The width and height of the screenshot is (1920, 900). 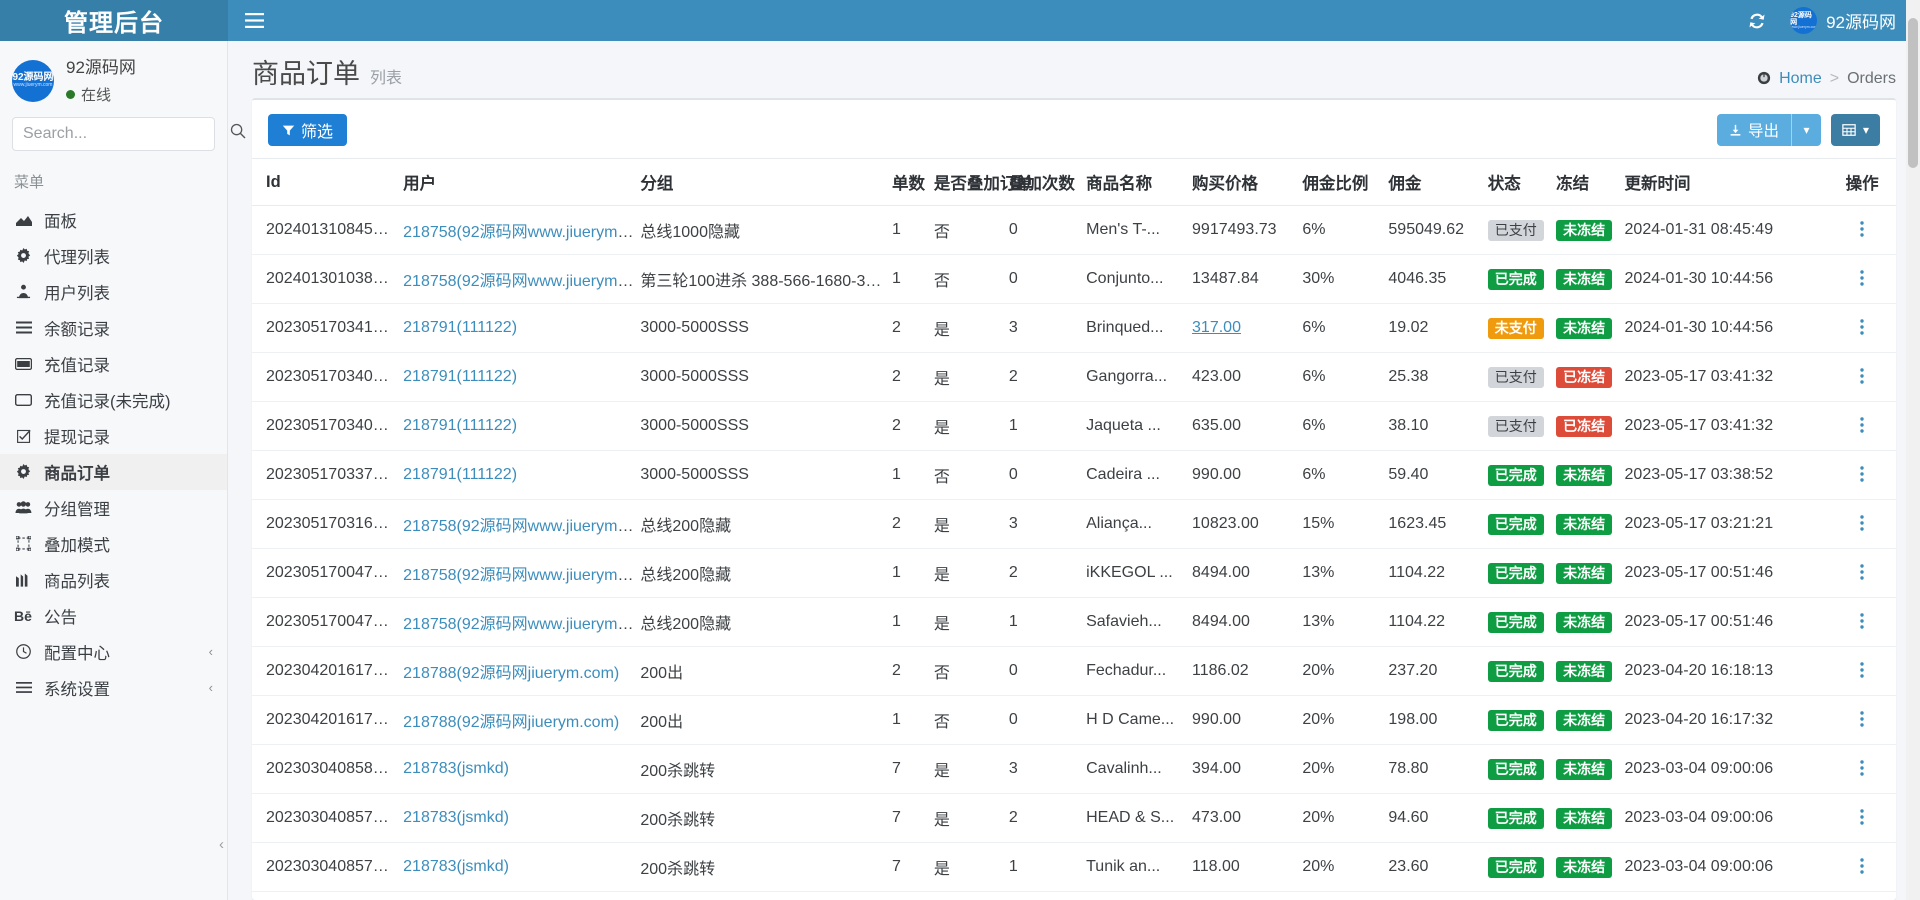 What do you see at coordinates (983, 182) in the screenshot?
I see `column-header-5: 是否叠加订单` at bounding box center [983, 182].